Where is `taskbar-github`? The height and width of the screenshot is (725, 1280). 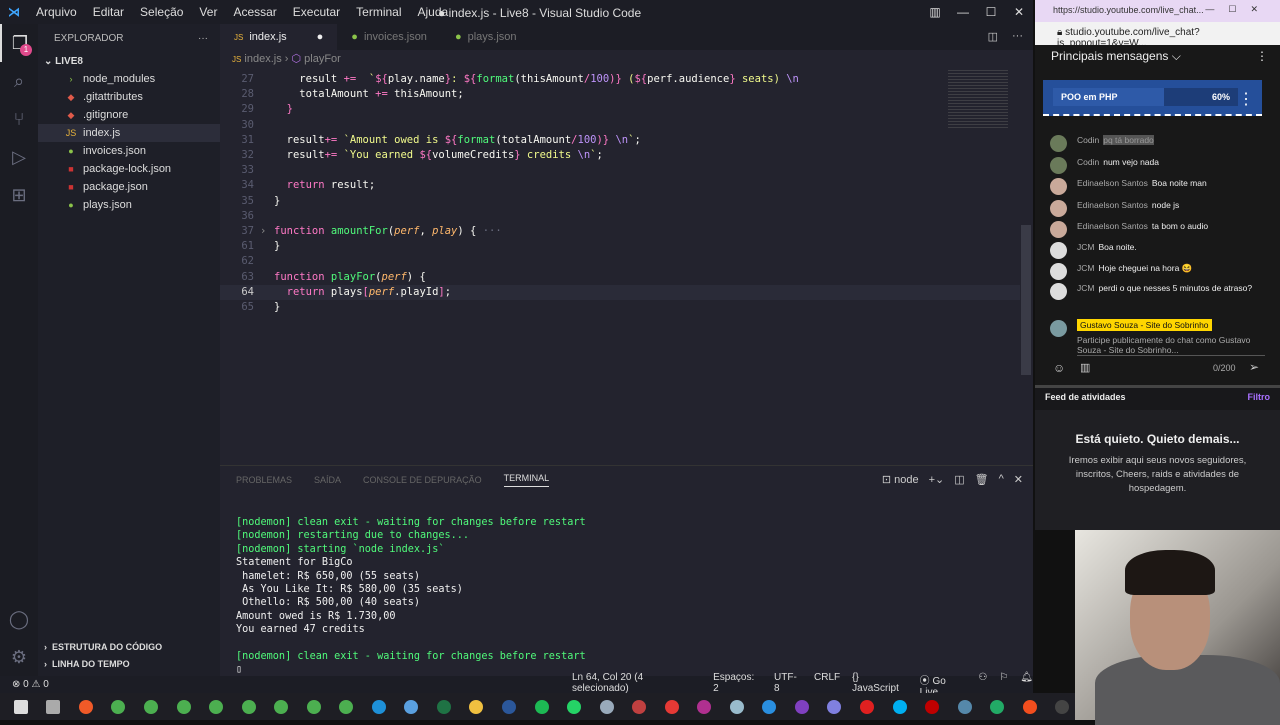
taskbar-github is located at coordinates (802, 707).